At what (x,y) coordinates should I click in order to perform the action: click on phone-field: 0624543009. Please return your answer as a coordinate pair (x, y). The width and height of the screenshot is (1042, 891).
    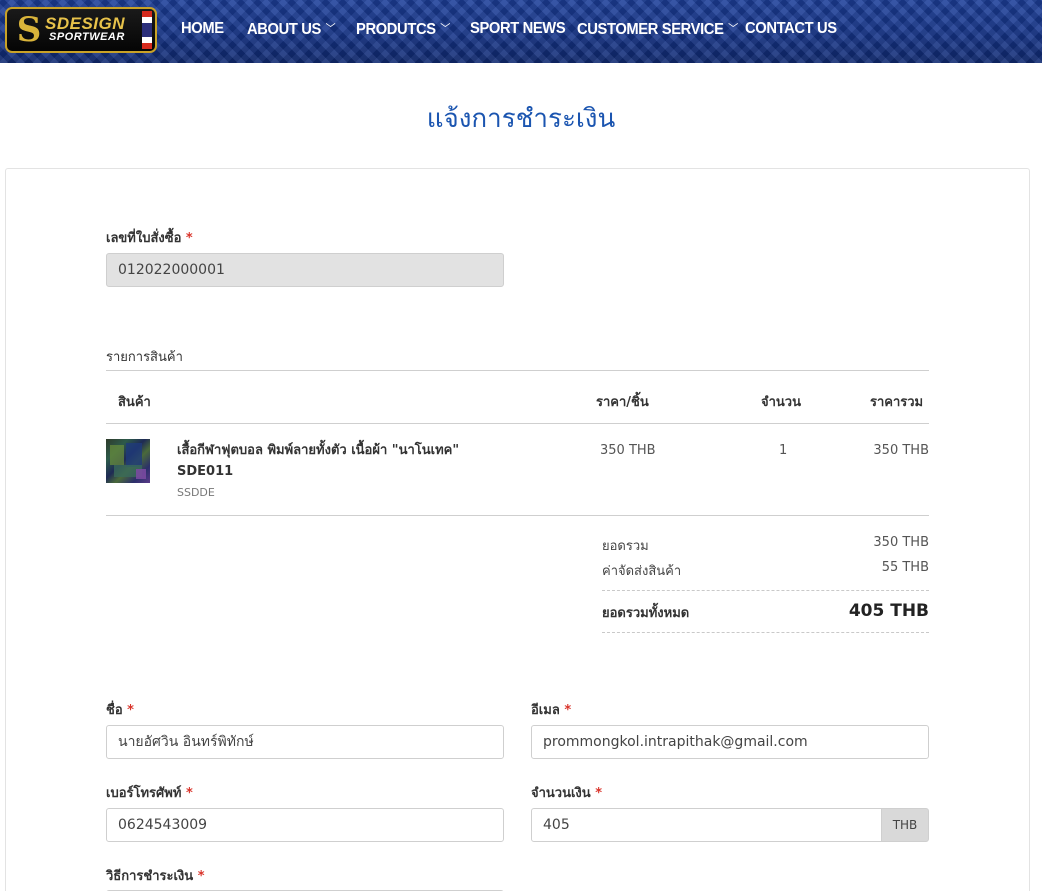
    Looking at the image, I should click on (305, 825).